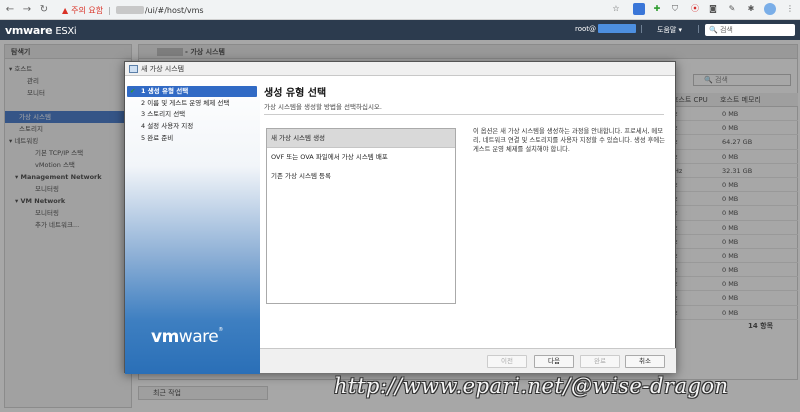 Image resolution: width=800 pixels, height=412 pixels. Describe the element at coordinates (198, 337) in the screenshot. I see `vmware-logo-ware: ware` at that location.